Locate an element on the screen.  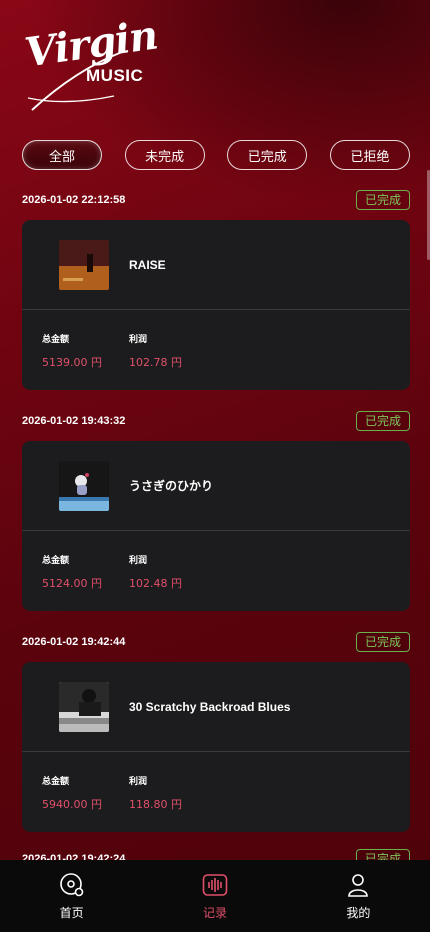
total-value: 5124.00 円 is located at coordinates (72, 583).